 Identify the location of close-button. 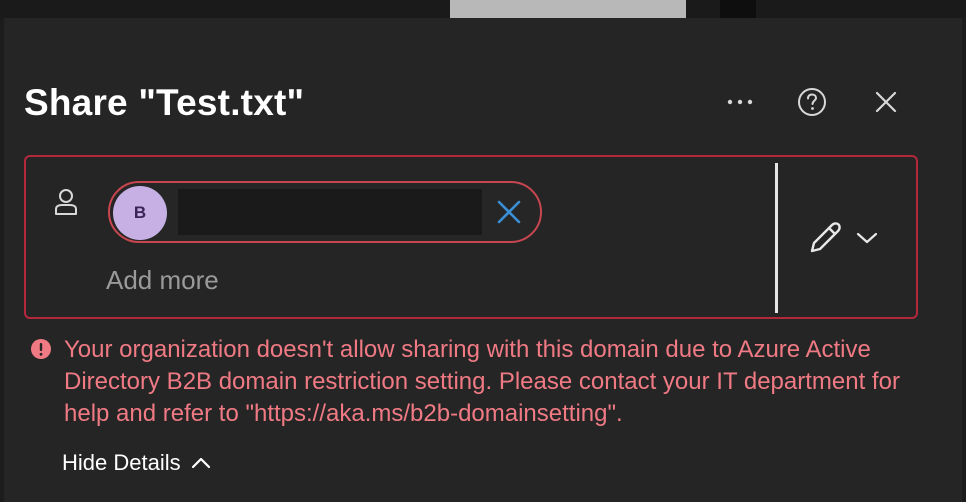
(886, 102).